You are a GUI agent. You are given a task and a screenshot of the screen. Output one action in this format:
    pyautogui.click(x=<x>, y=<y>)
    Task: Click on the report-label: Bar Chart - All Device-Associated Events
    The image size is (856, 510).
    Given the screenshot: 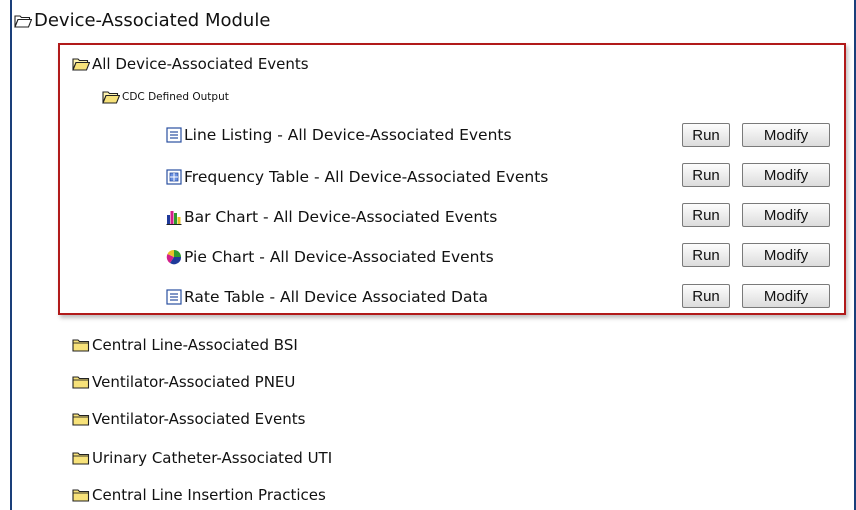 What is the action you would take?
    pyautogui.click(x=341, y=217)
    